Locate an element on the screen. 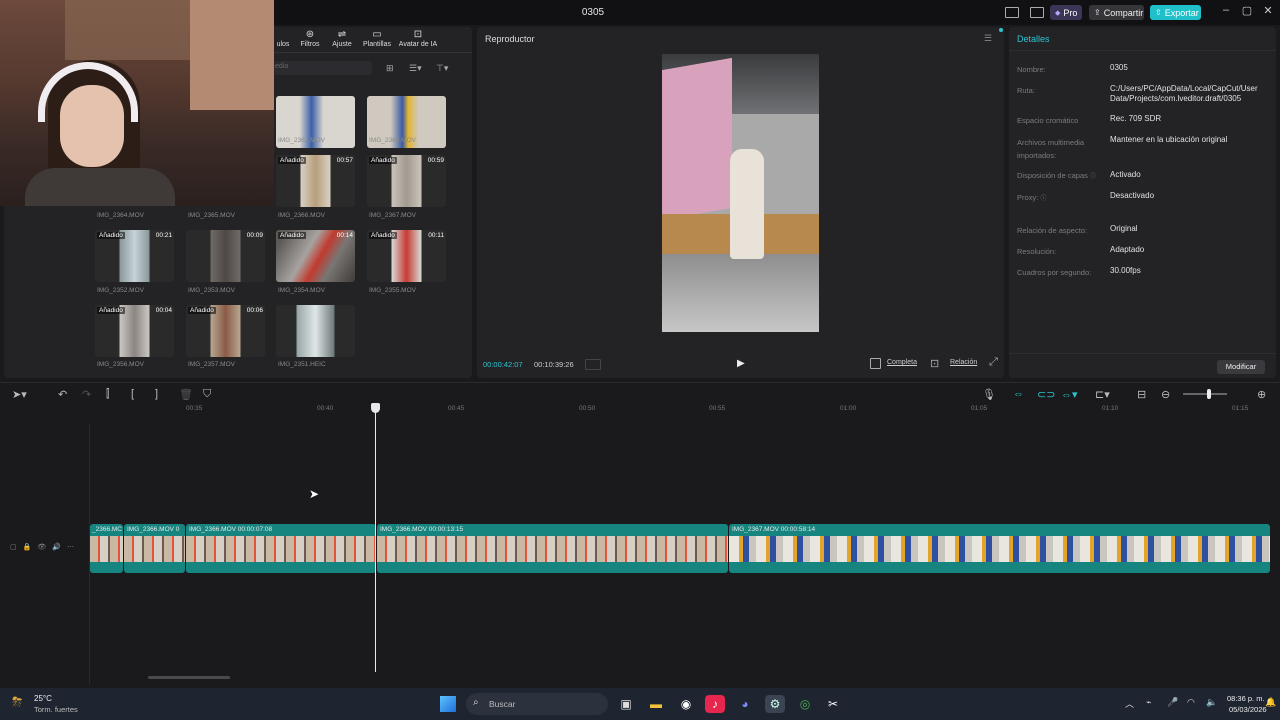 This screenshot has height=720, width=1280. ruler-tick-label: 01:00 is located at coordinates (848, 408).